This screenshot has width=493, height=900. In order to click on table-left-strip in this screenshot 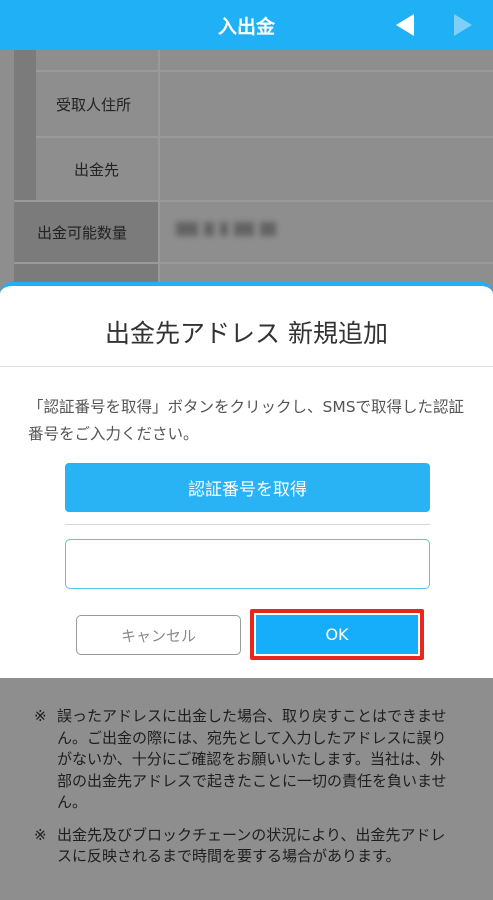, I will do `click(25, 125)`.